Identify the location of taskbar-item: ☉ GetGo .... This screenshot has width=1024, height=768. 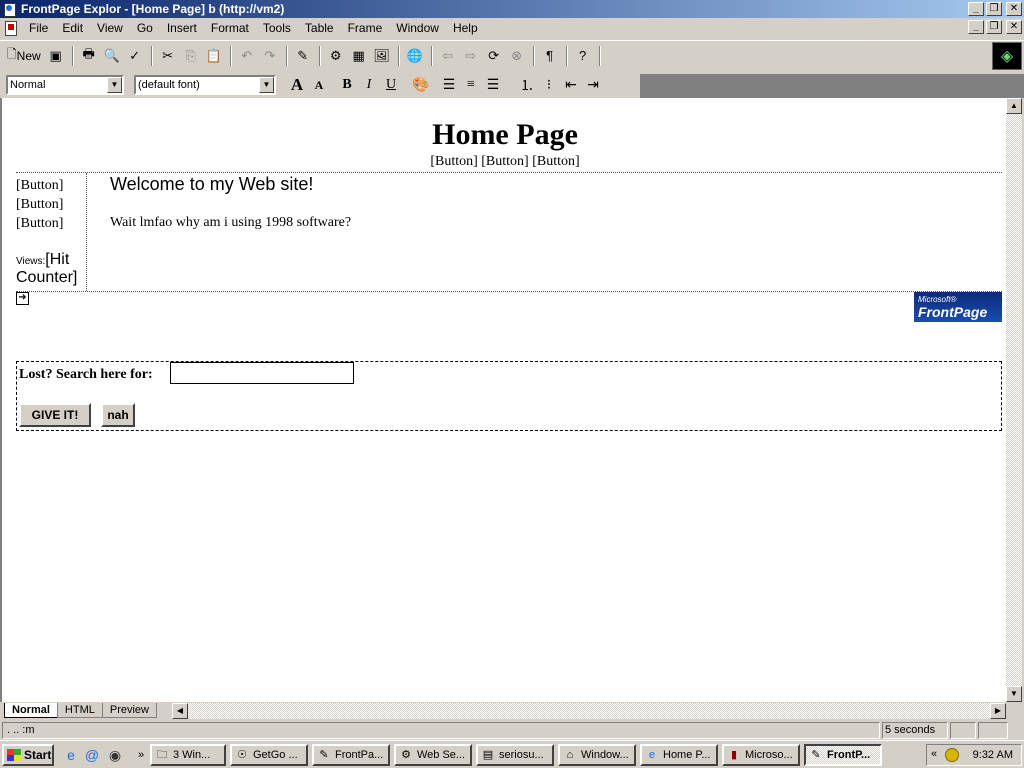
(269, 755).